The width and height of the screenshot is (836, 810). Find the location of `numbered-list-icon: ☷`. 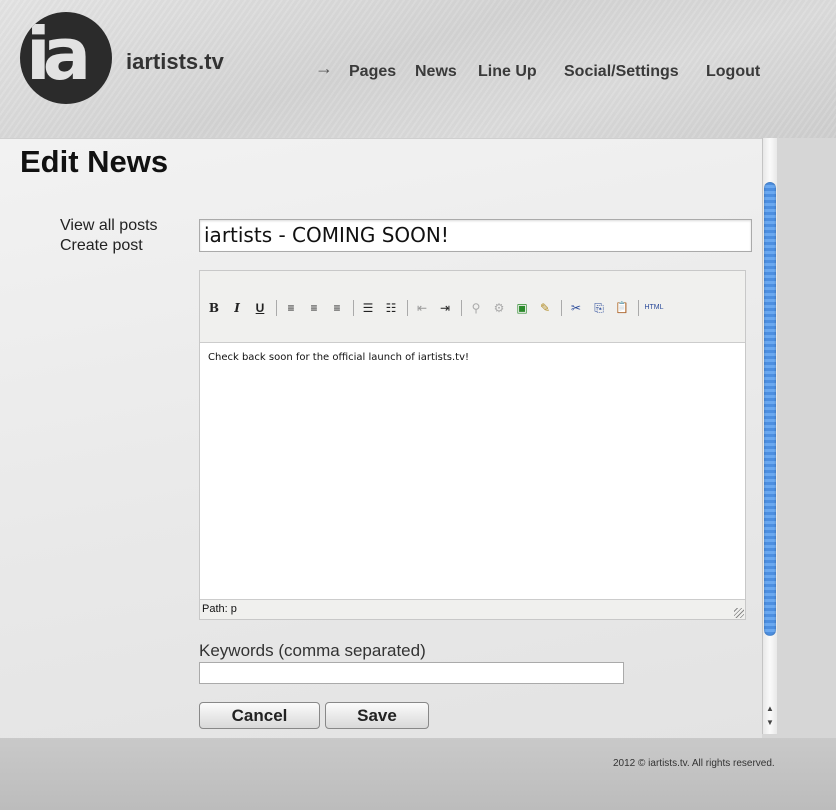

numbered-list-icon: ☷ is located at coordinates (391, 308).